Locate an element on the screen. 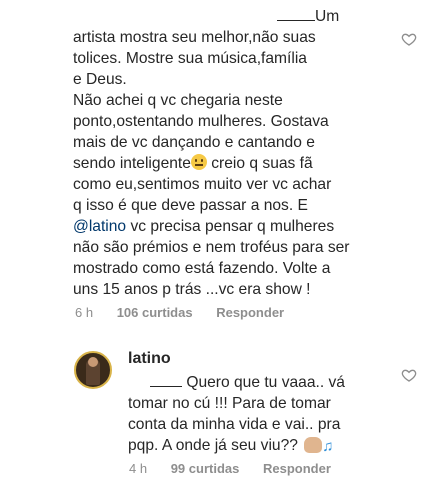  avatar is located at coordinates (93, 370).